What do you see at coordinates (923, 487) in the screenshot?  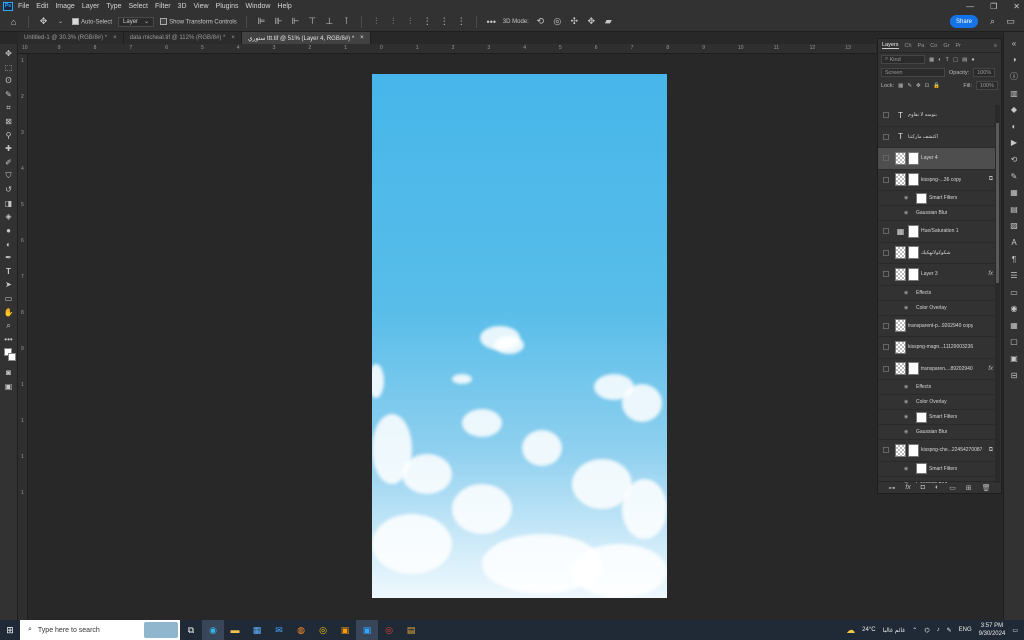 I see `add-mask-icon: ◘` at bounding box center [923, 487].